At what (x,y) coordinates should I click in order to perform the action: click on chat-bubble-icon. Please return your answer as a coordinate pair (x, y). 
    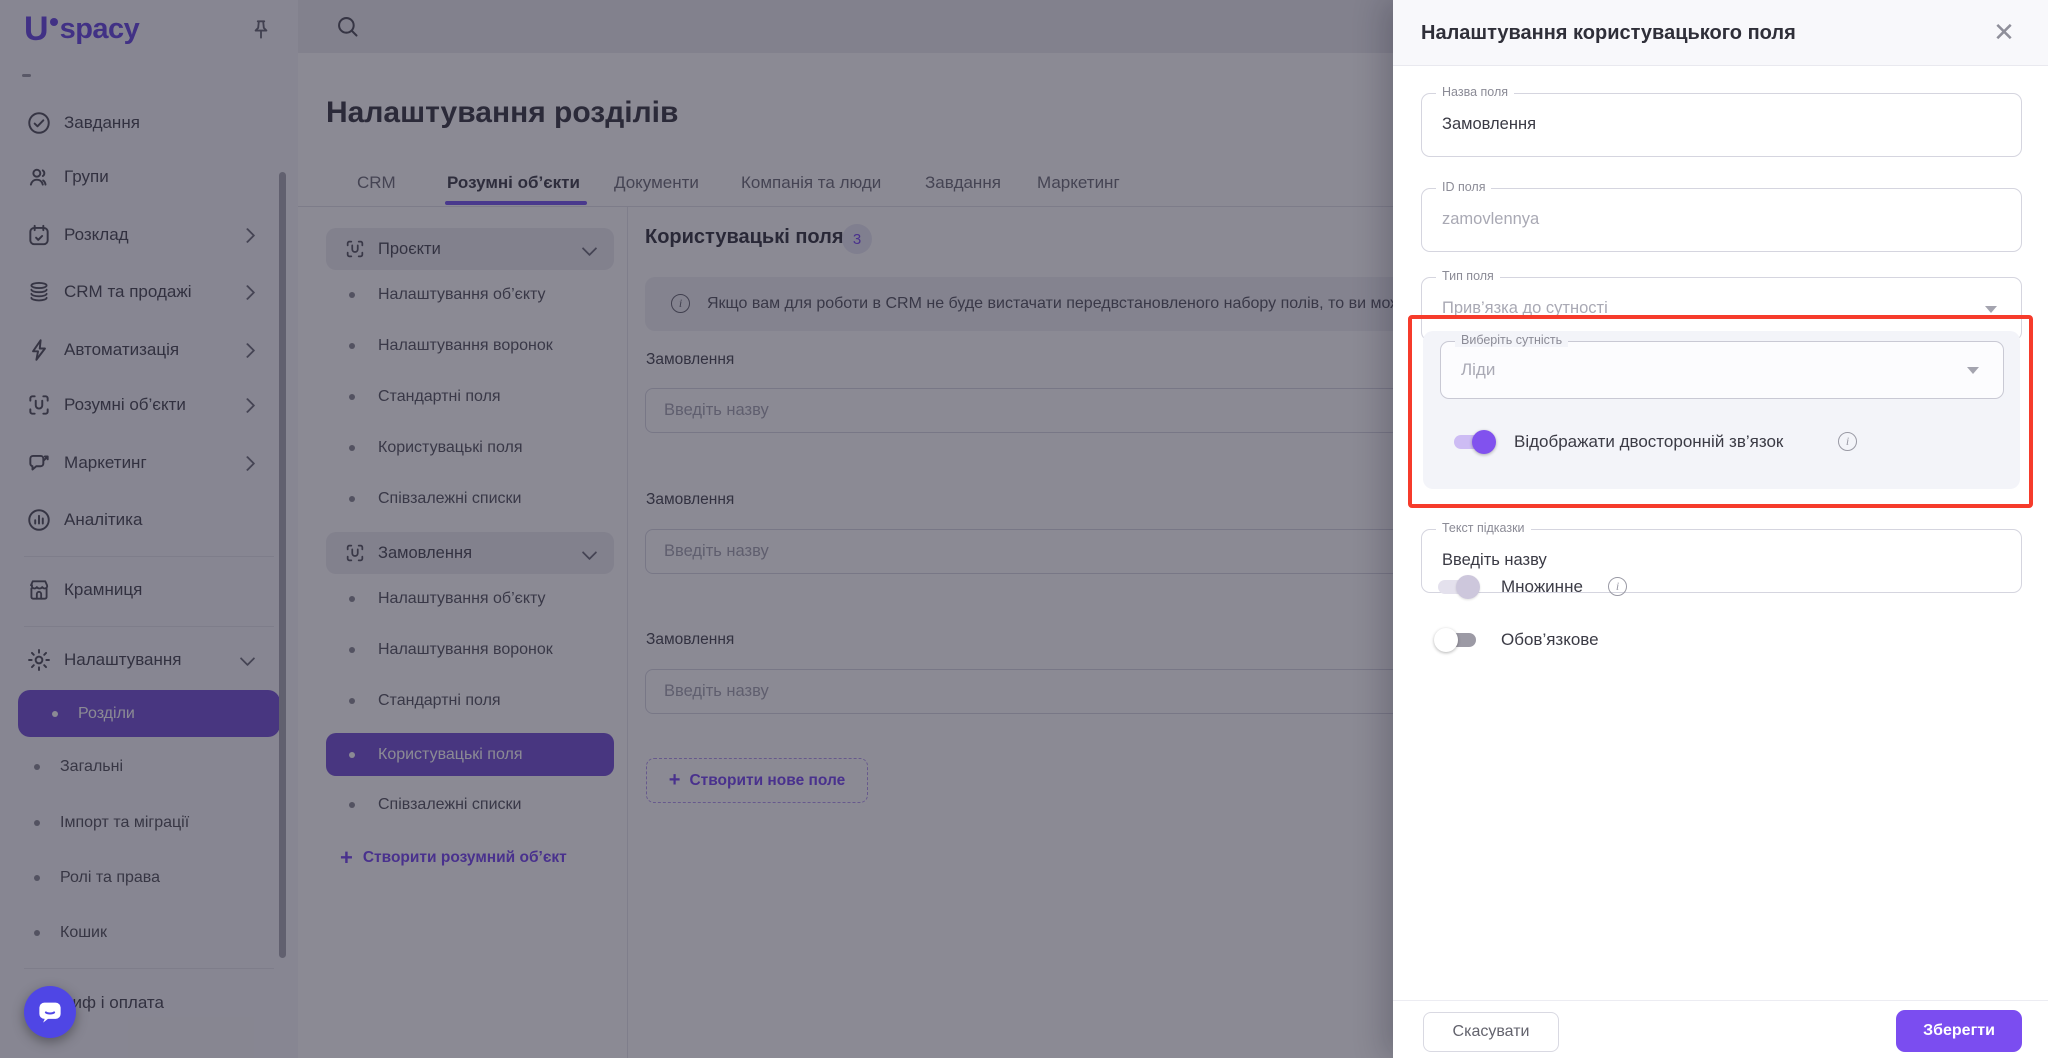
    Looking at the image, I should click on (50, 1012).